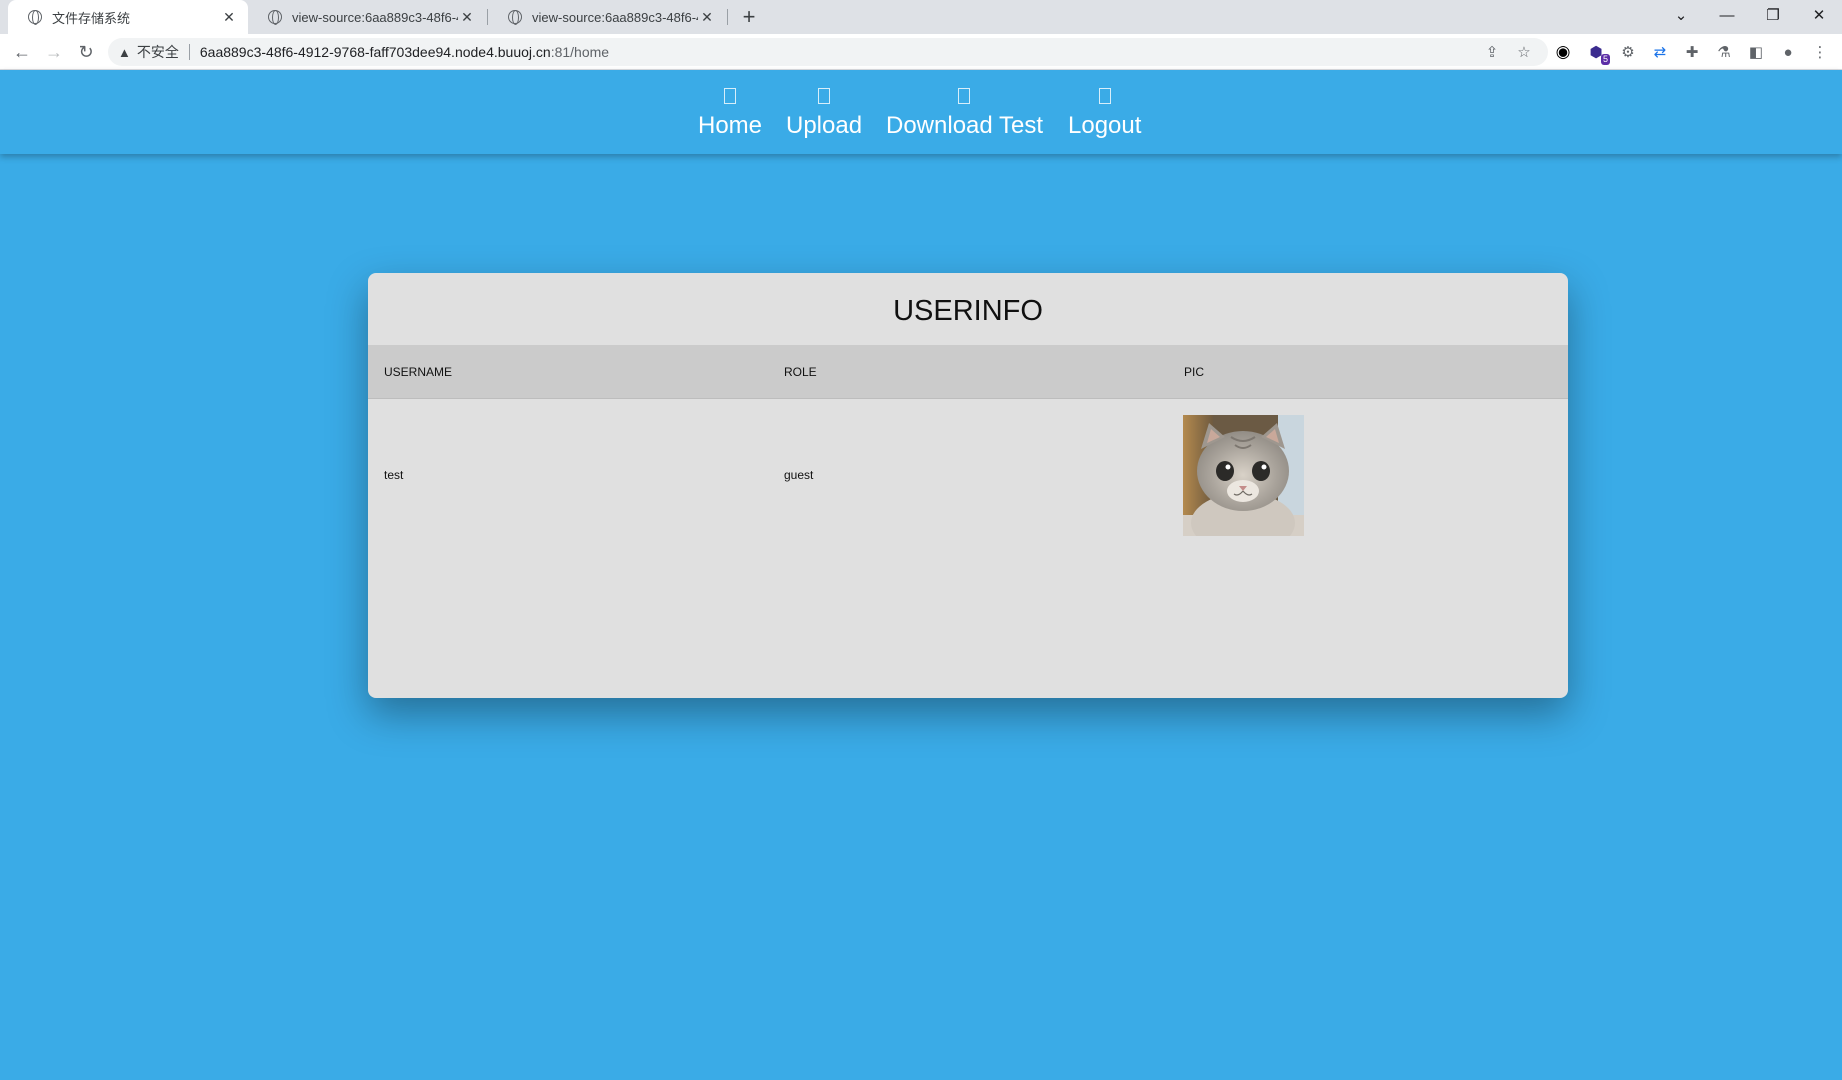  I want to click on extension-badge: 5, so click(1605, 59).